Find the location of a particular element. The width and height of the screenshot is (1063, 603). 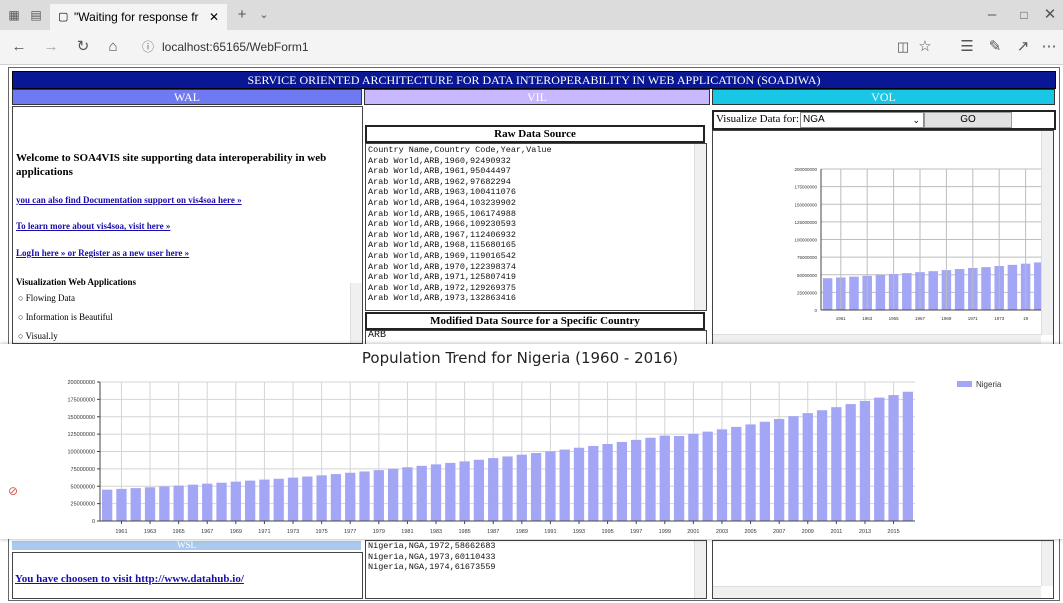

y-tick-label: 150000000 is located at coordinates (81, 418).